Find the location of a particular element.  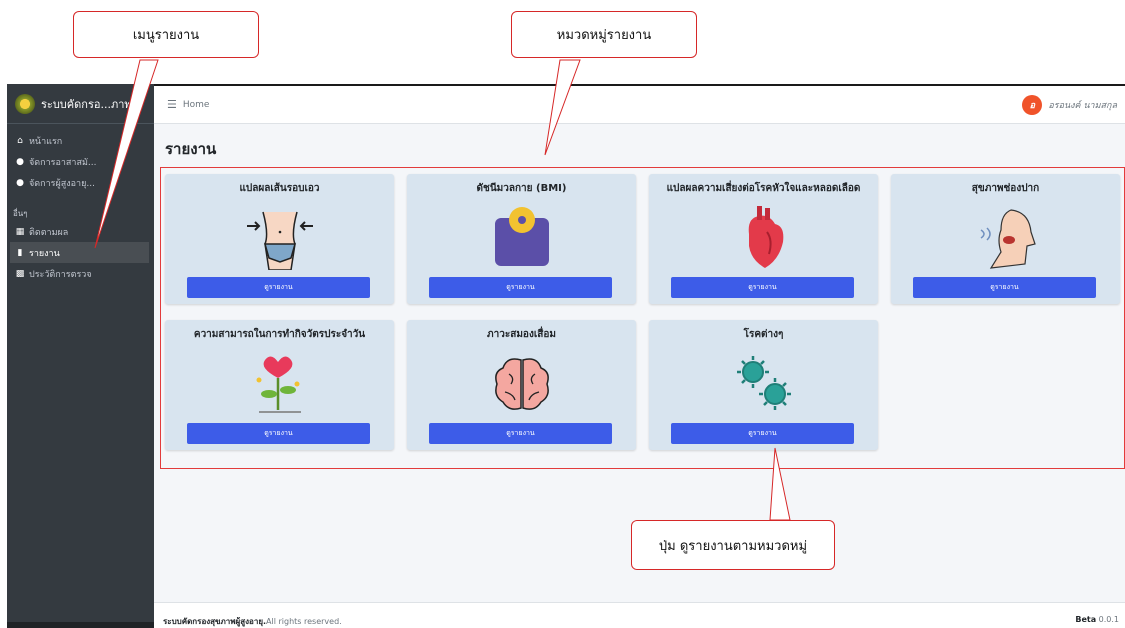

report-card-oral: สุขภาพช่องปาก ดูรายงาน is located at coordinates (1005, 239).